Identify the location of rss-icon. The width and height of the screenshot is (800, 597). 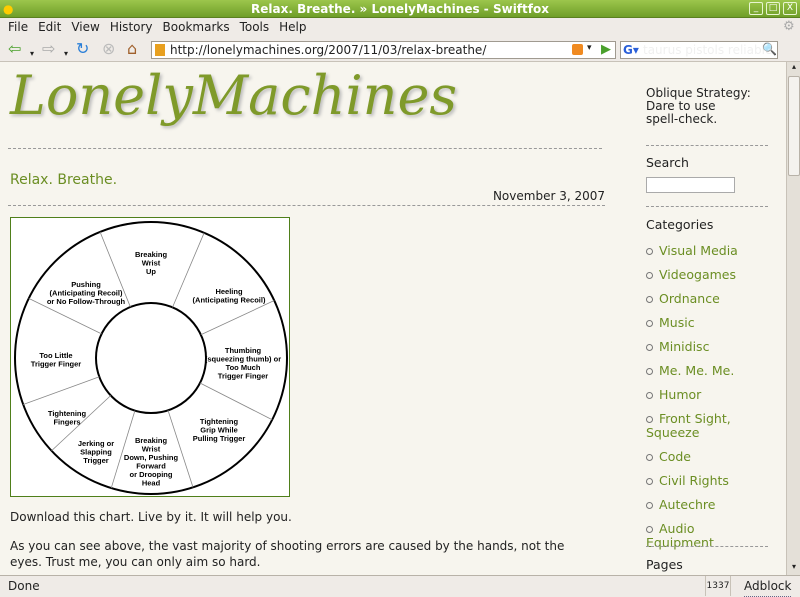
(577, 49).